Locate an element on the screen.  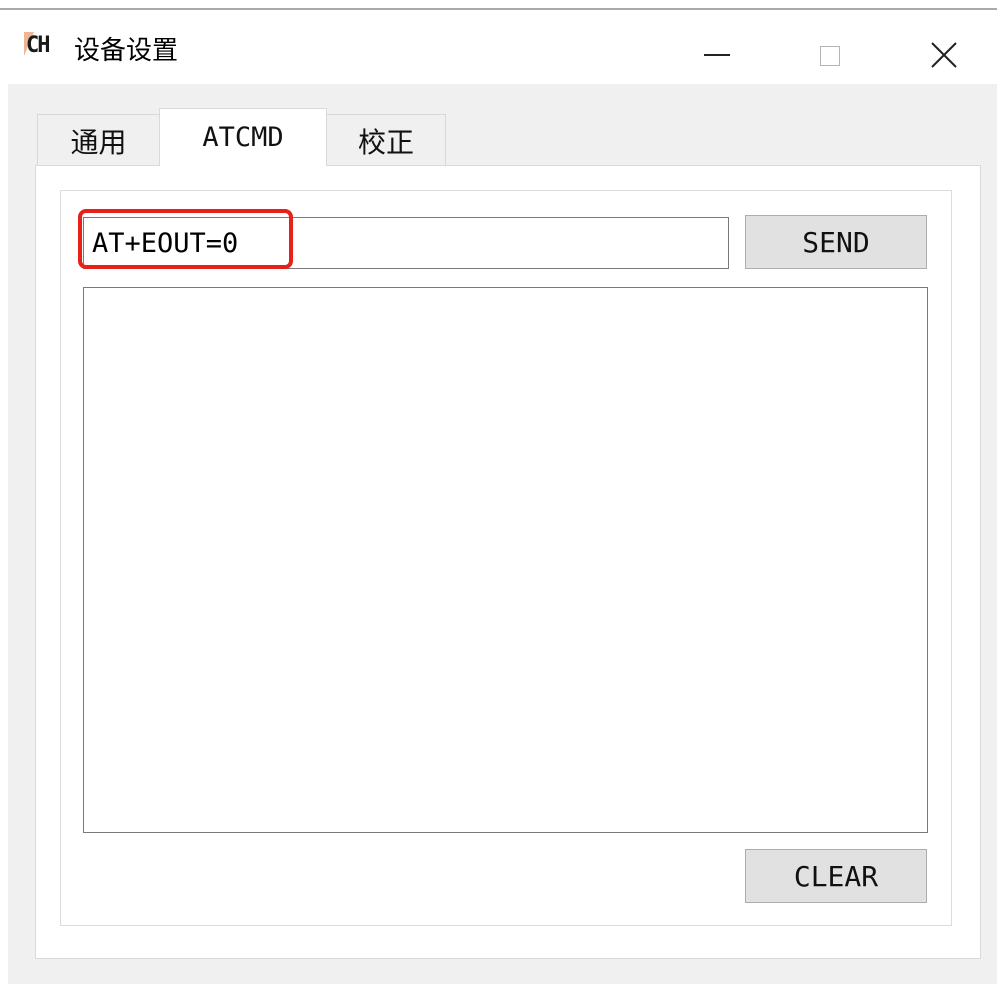
title-bar: CH 设备设置 is located at coordinates (498, 47).